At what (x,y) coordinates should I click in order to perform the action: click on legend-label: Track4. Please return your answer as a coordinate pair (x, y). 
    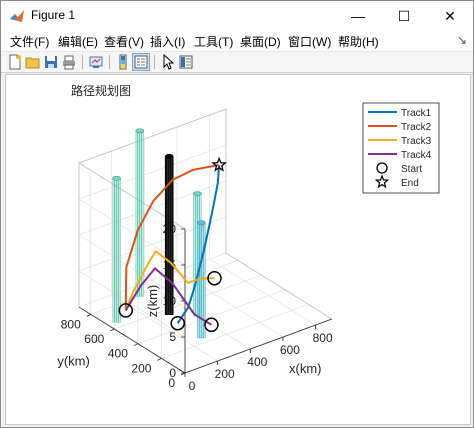
    Looking at the image, I should click on (416, 155).